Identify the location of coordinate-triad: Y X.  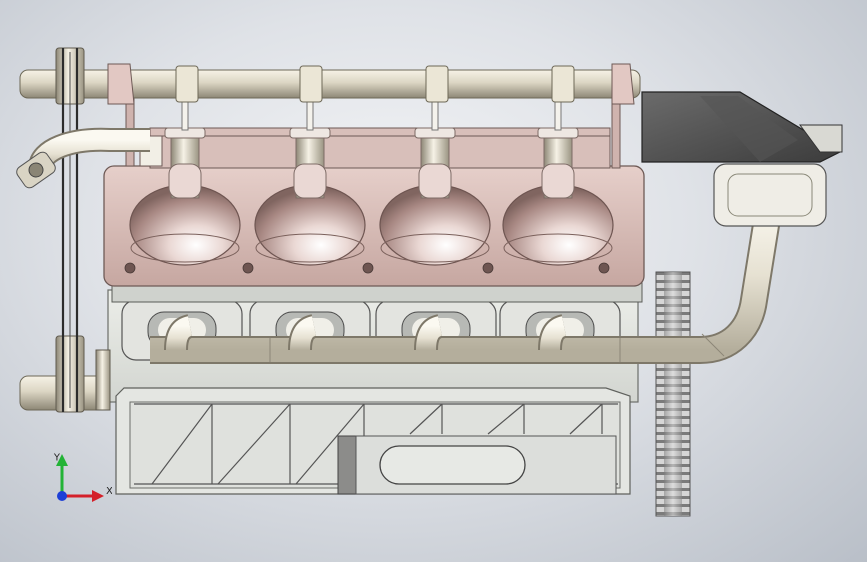
(82, 477).